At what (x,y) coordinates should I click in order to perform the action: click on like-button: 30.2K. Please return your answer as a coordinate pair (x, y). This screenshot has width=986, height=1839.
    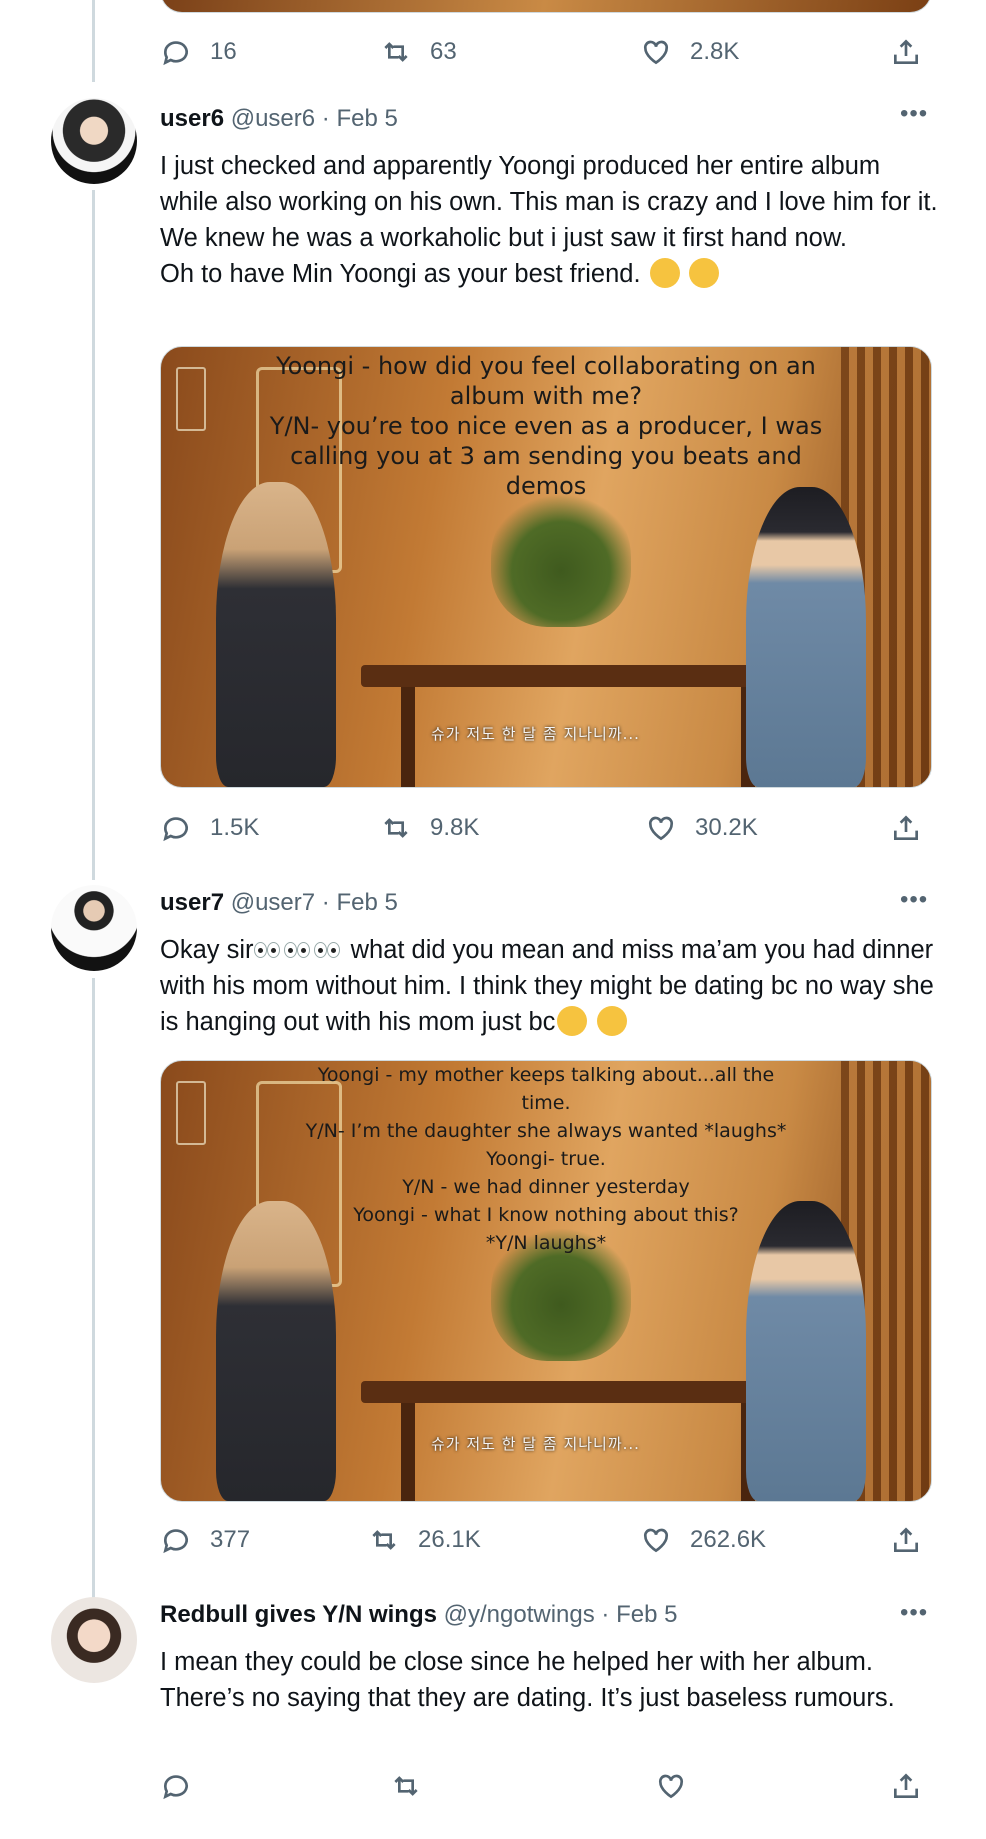
    Looking at the image, I should click on (701, 828).